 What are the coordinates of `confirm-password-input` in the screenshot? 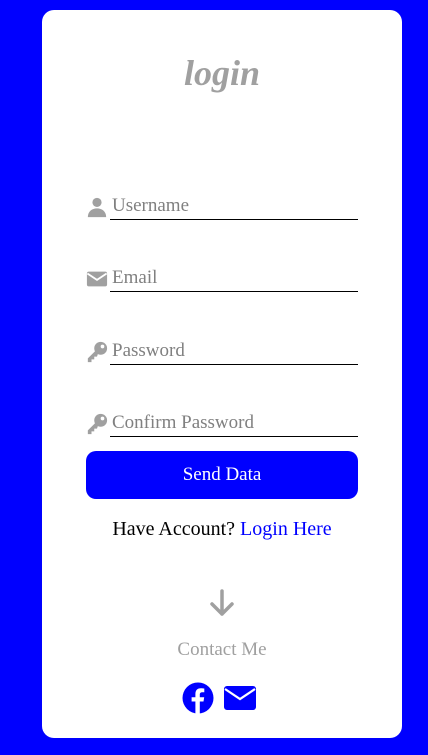 It's located at (234, 423).